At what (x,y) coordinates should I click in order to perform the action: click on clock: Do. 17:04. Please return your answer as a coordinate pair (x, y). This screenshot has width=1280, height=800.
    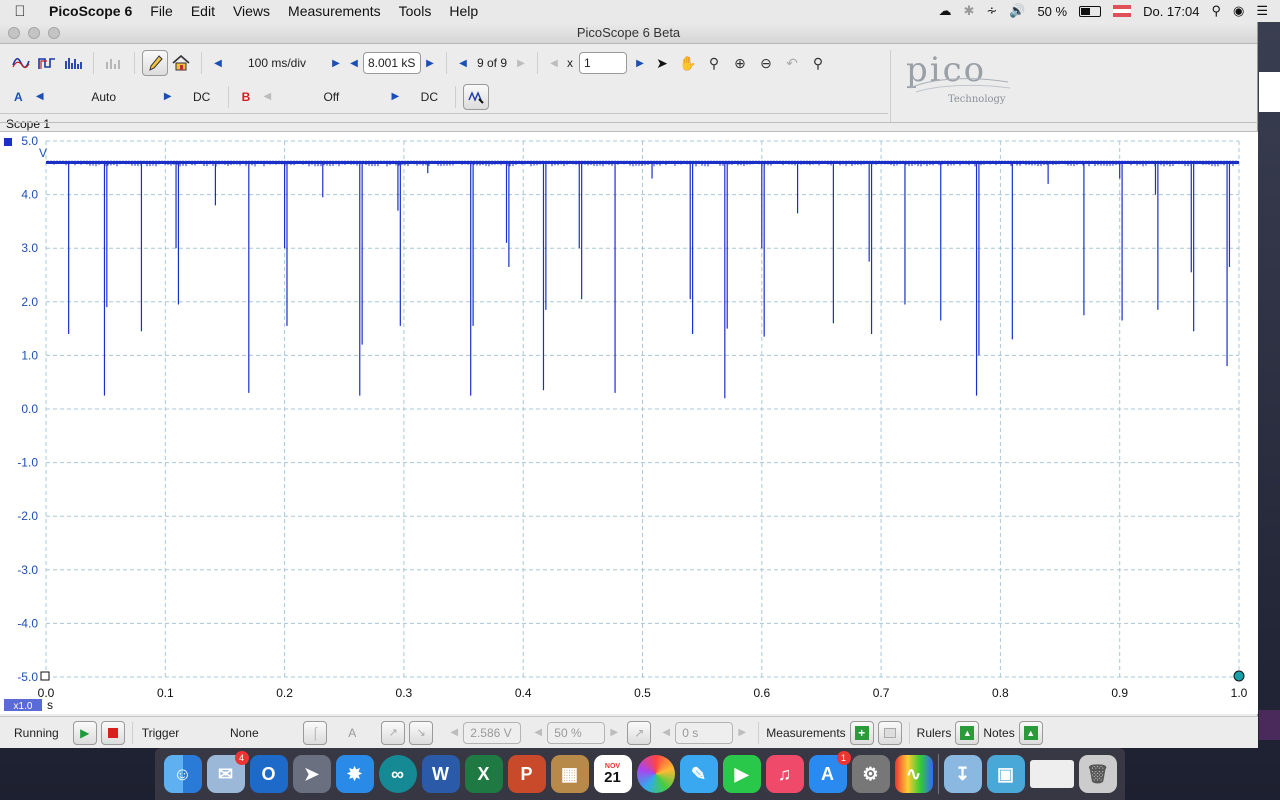
    Looking at the image, I should click on (1171, 11).